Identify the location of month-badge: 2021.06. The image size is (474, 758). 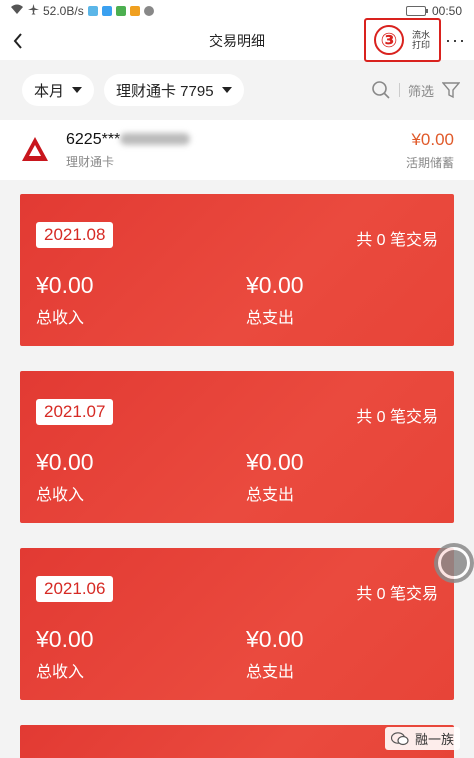
(75, 589).